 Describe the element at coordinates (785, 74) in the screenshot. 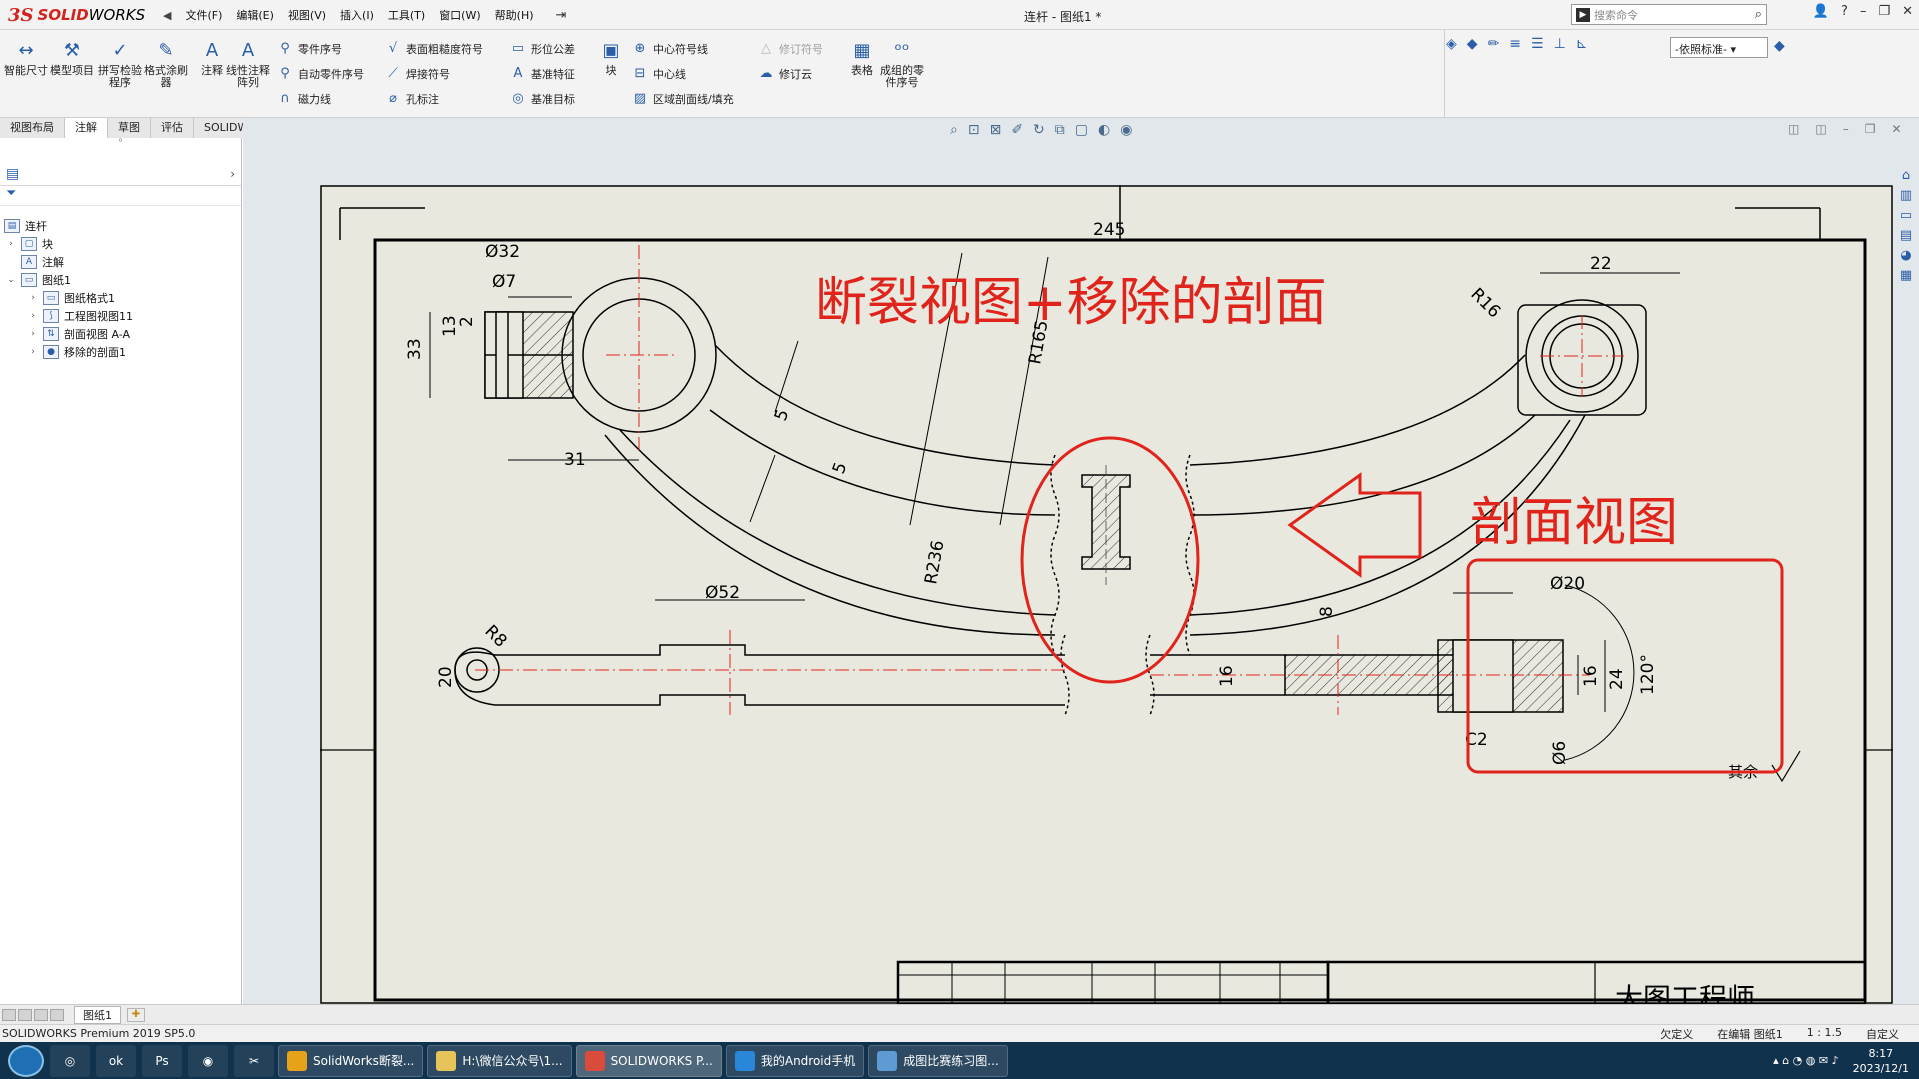

I see `revision-cloud-button: ☁ 修订云` at that location.